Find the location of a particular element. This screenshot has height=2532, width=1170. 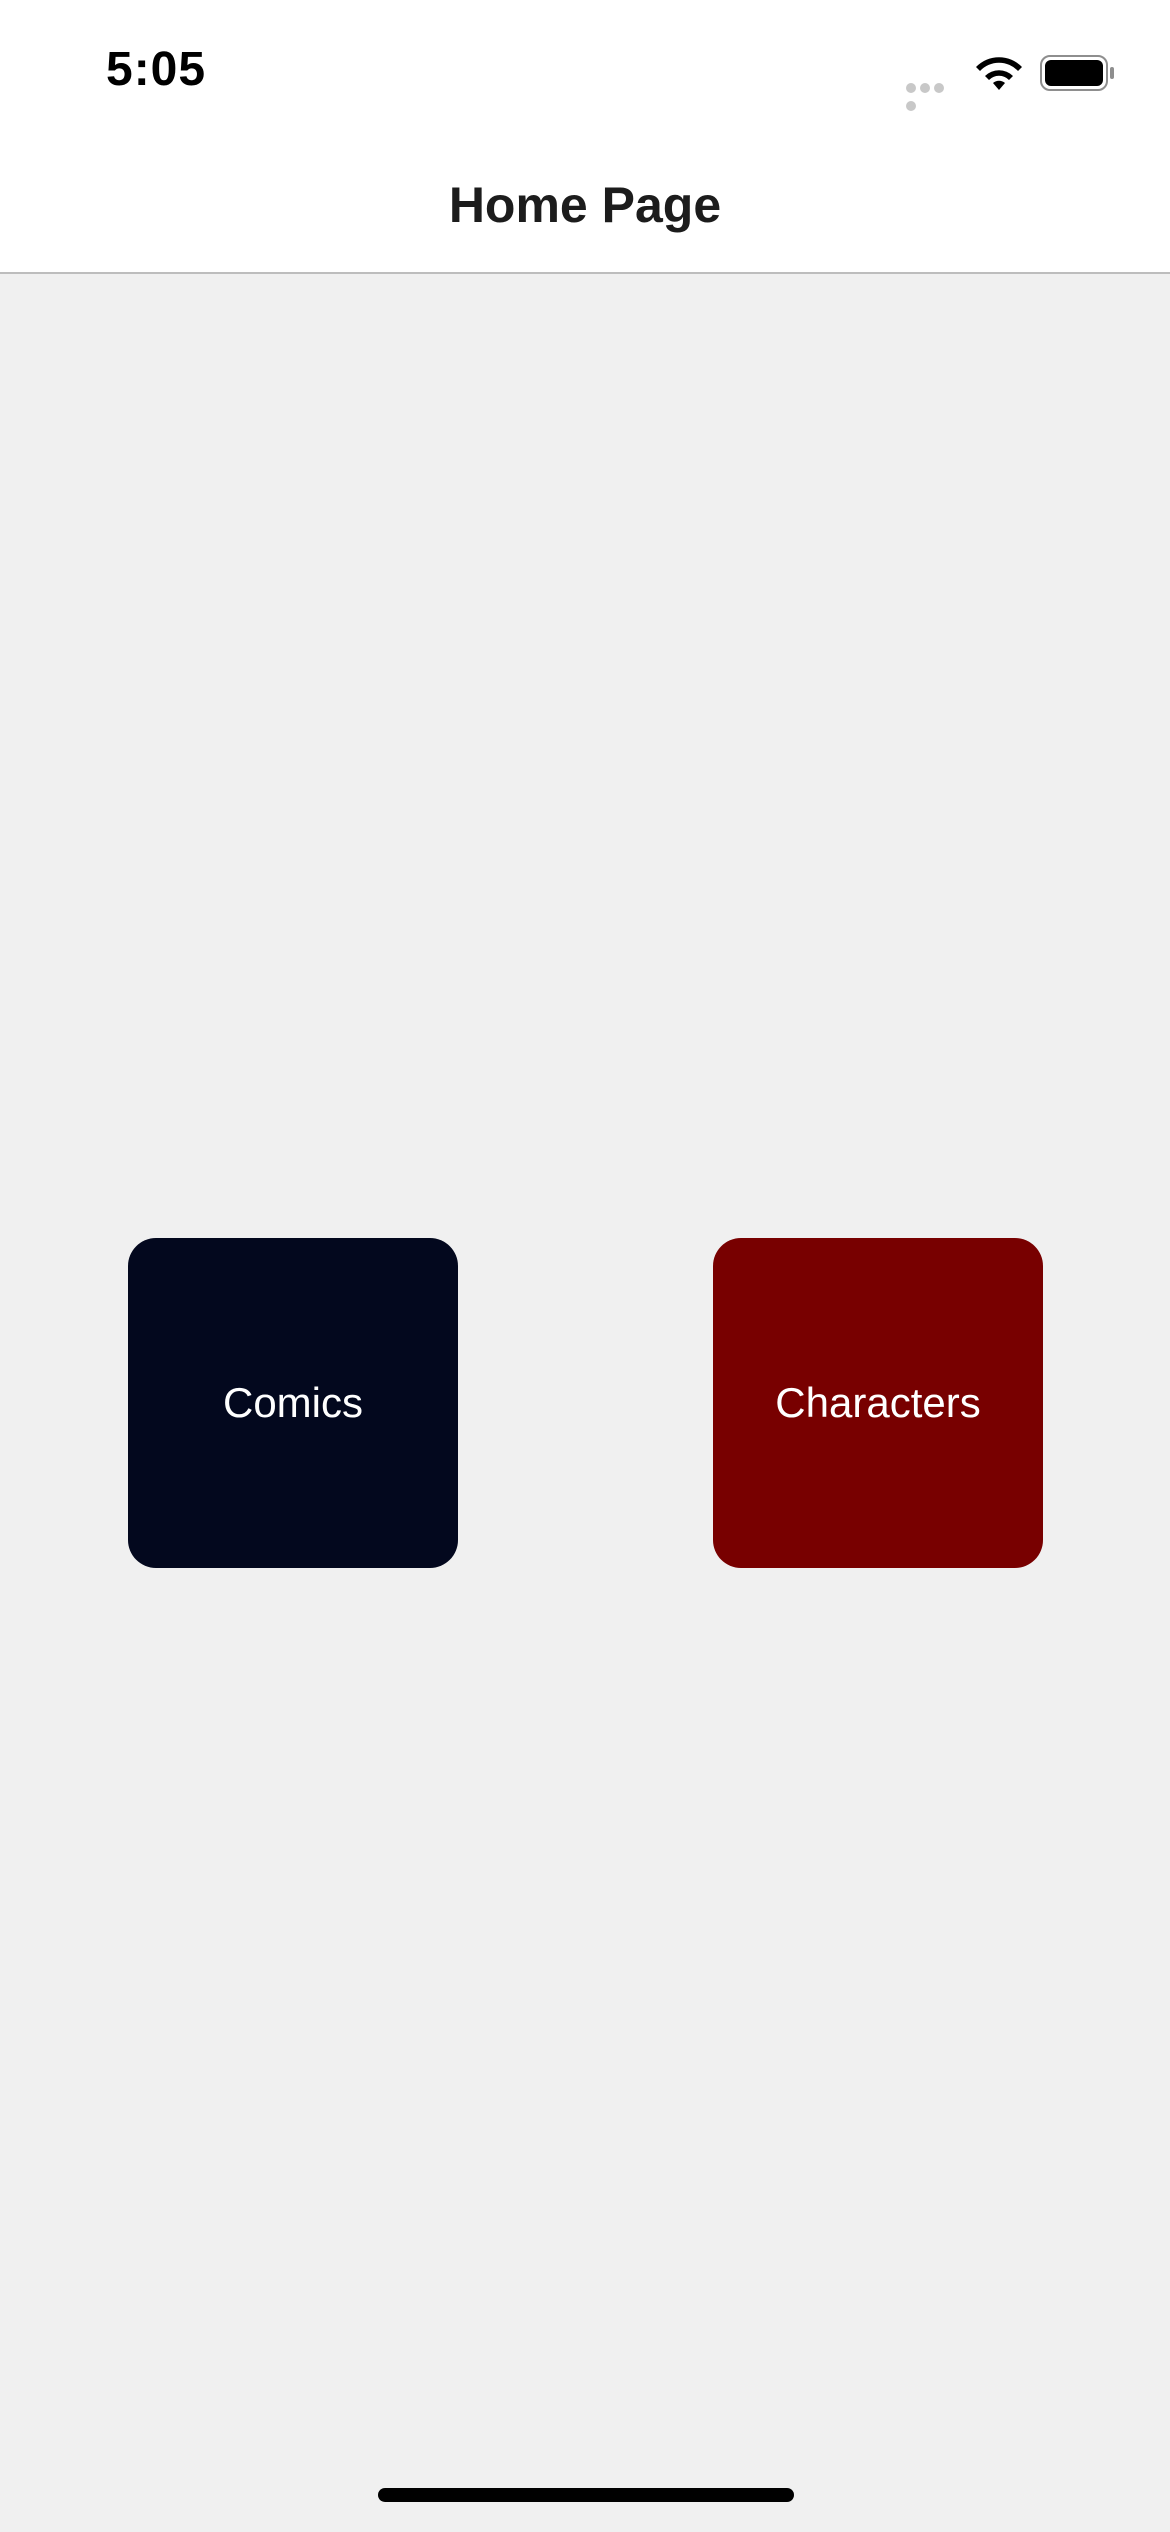

navigation-bar: Home Page is located at coordinates (585, 207).